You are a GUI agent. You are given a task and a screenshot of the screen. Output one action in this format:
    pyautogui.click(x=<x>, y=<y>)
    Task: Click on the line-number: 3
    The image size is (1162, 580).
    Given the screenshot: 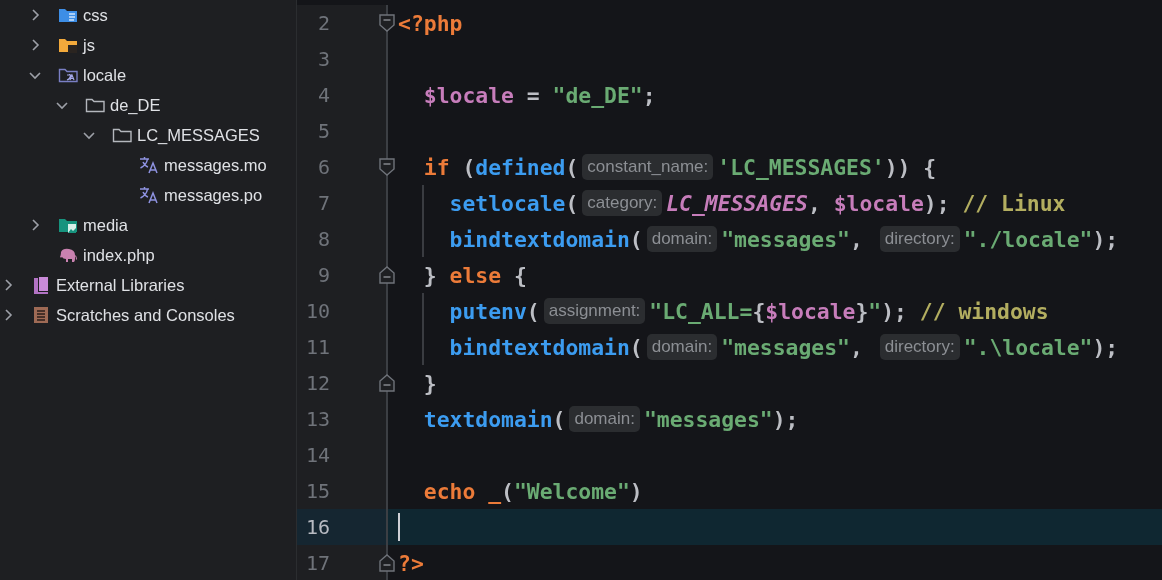 What is the action you would take?
    pyautogui.click(x=323, y=59)
    